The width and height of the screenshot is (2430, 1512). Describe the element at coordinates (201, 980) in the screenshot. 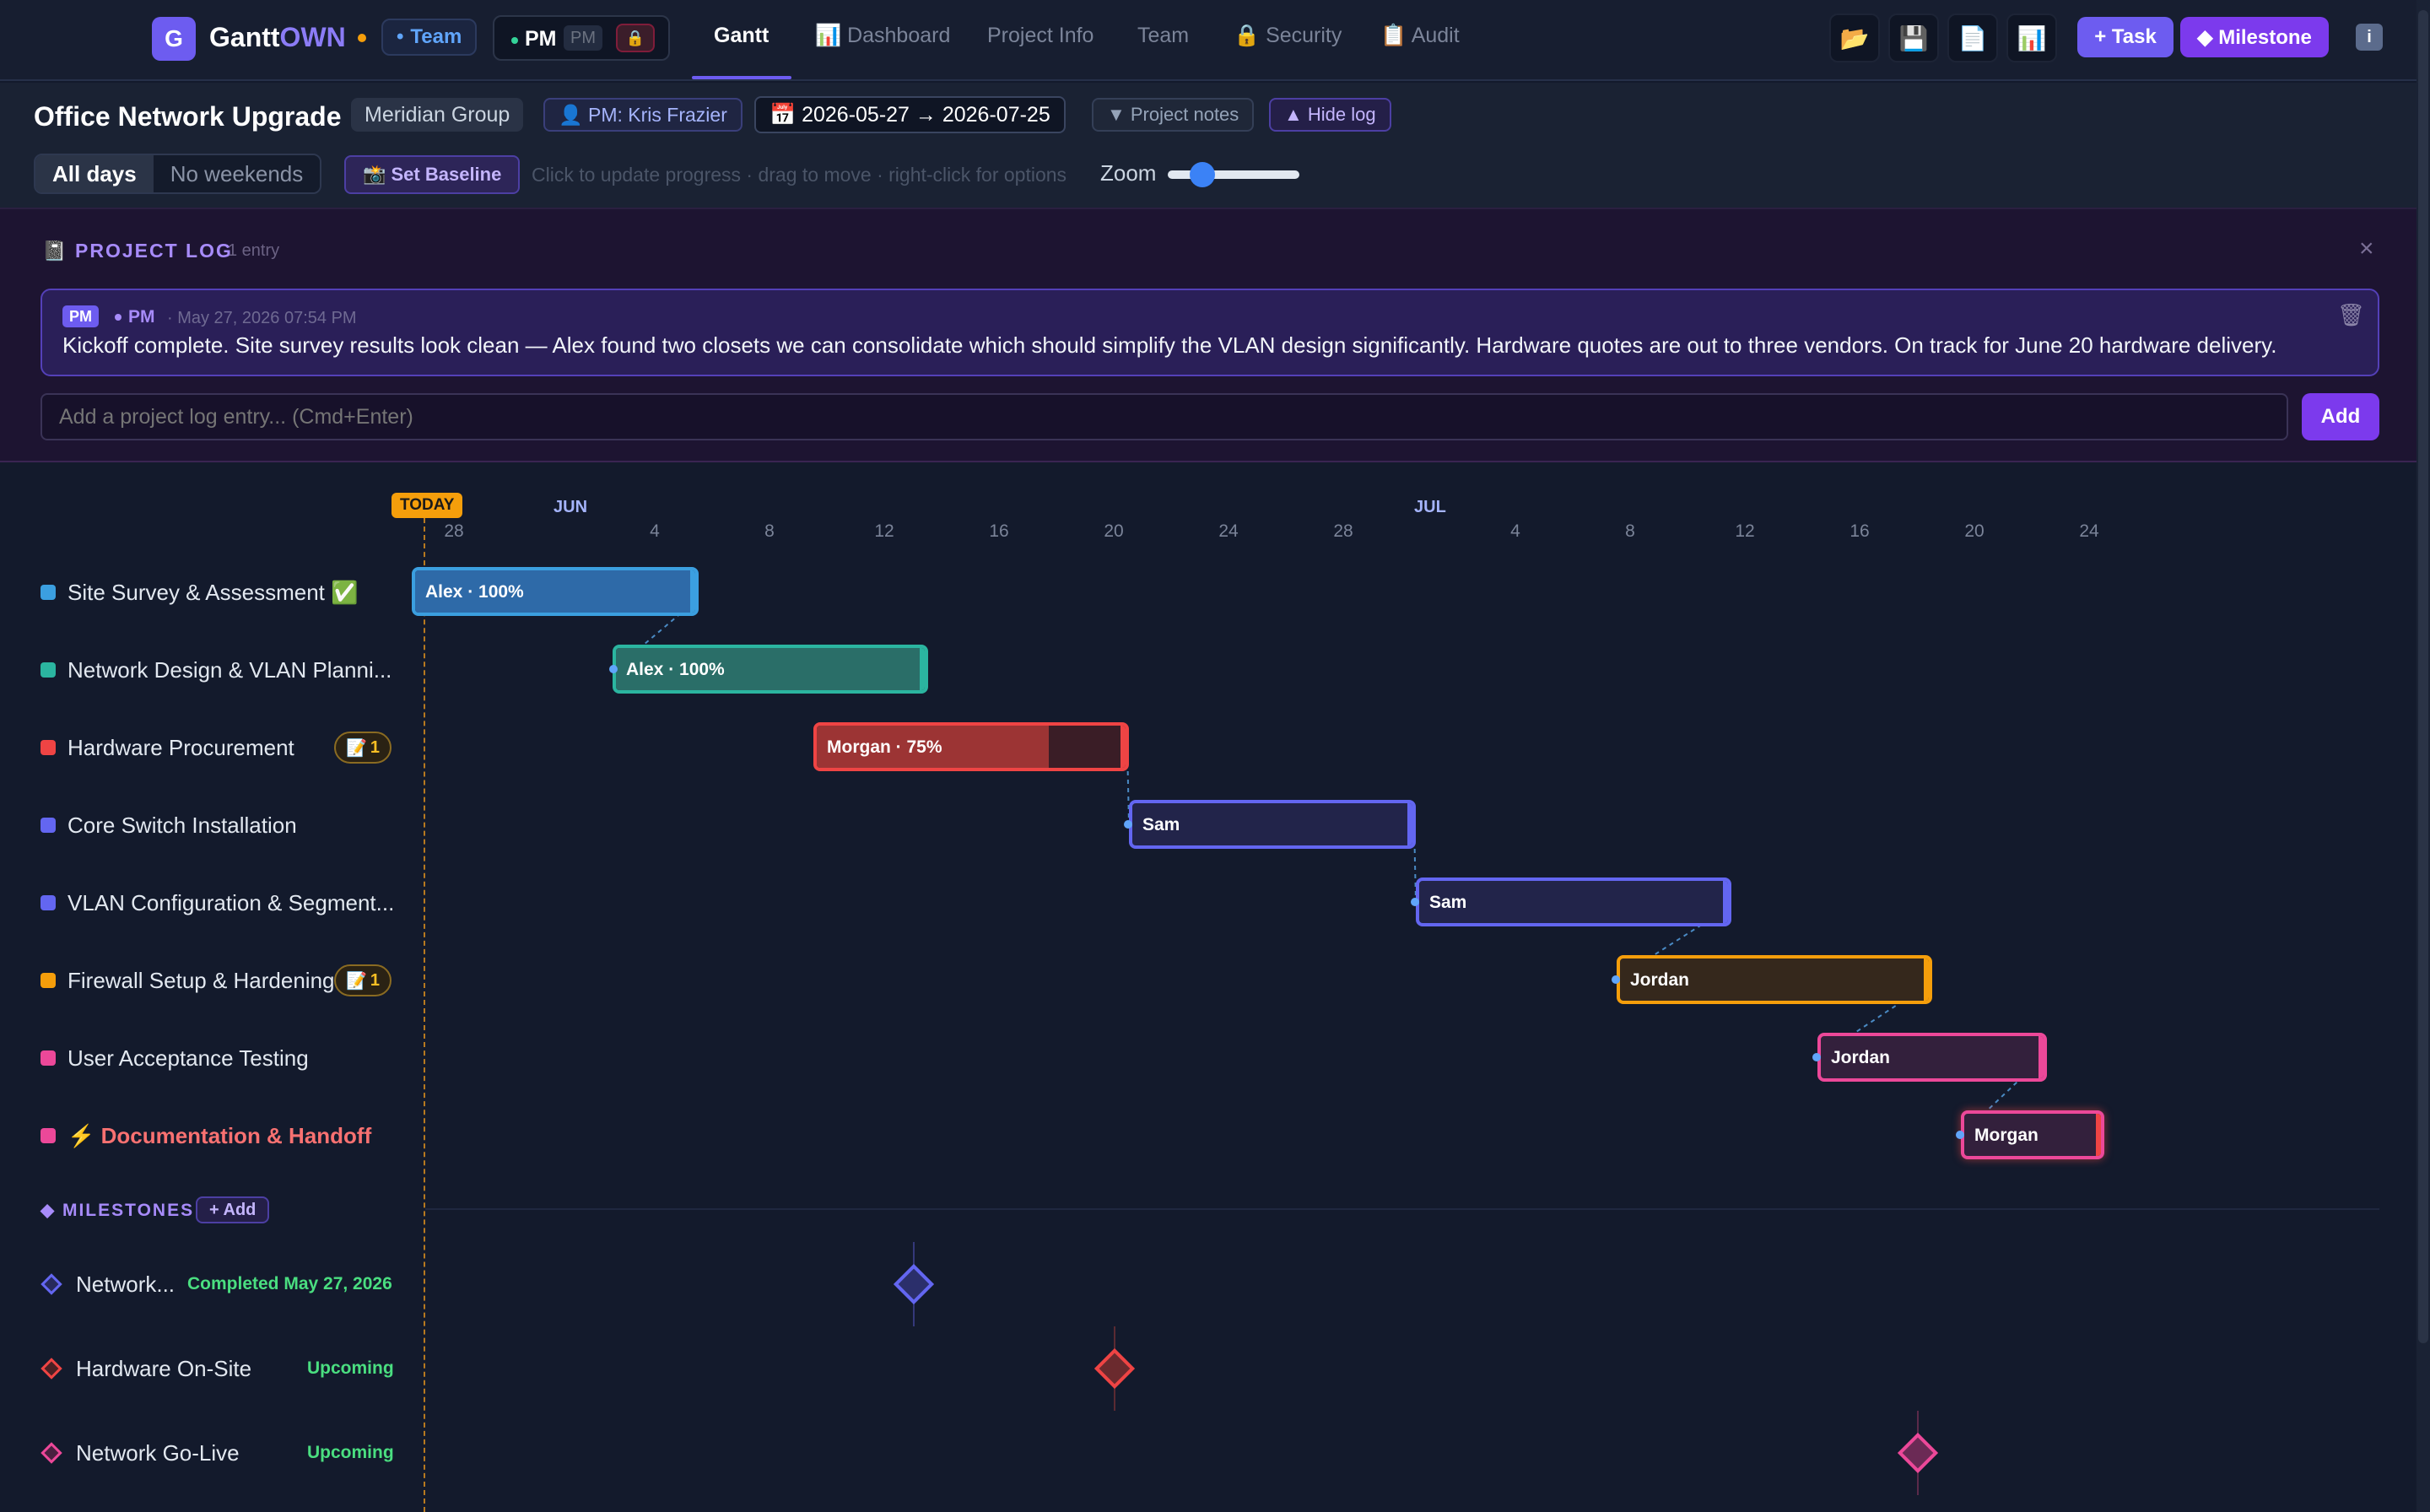

I see `task-name: Firewall Setup & Hardening` at that location.